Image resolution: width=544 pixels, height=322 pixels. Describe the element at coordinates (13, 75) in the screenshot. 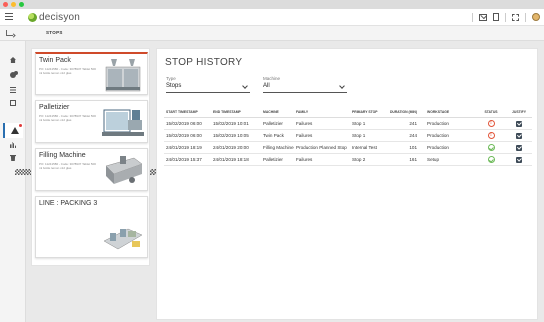

I see `nav-settings` at that location.